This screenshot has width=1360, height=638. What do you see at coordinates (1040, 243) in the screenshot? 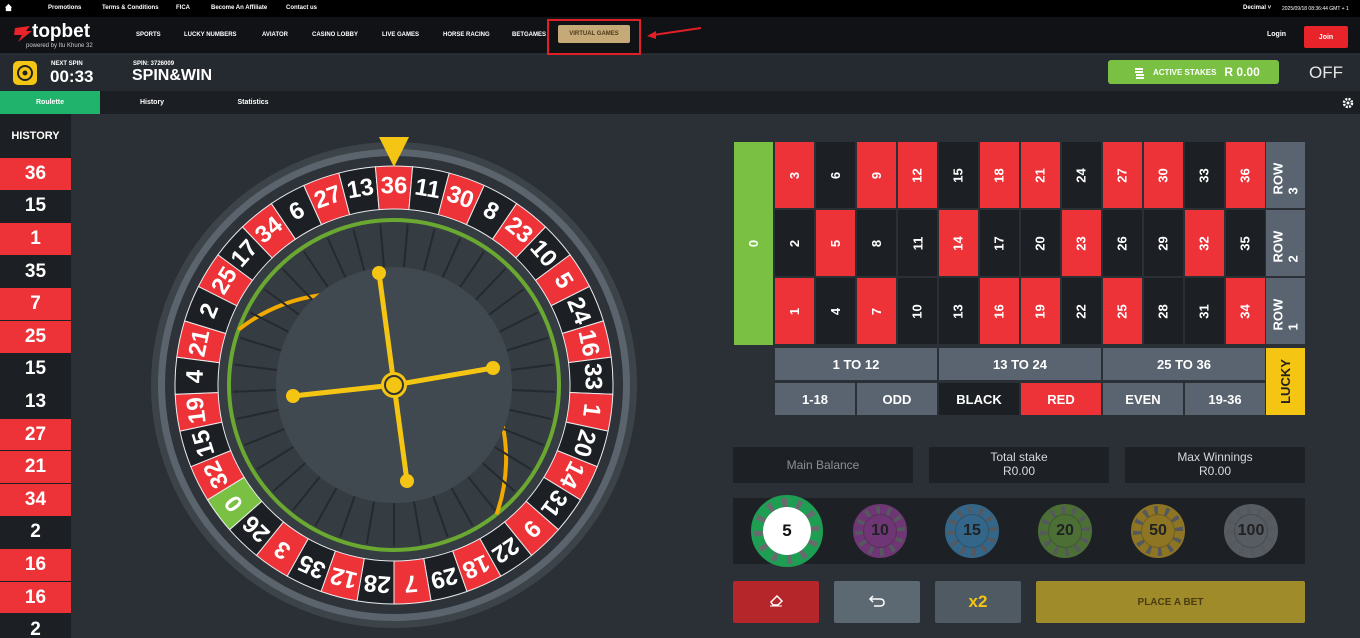
I see `bet-number: 20` at bounding box center [1040, 243].